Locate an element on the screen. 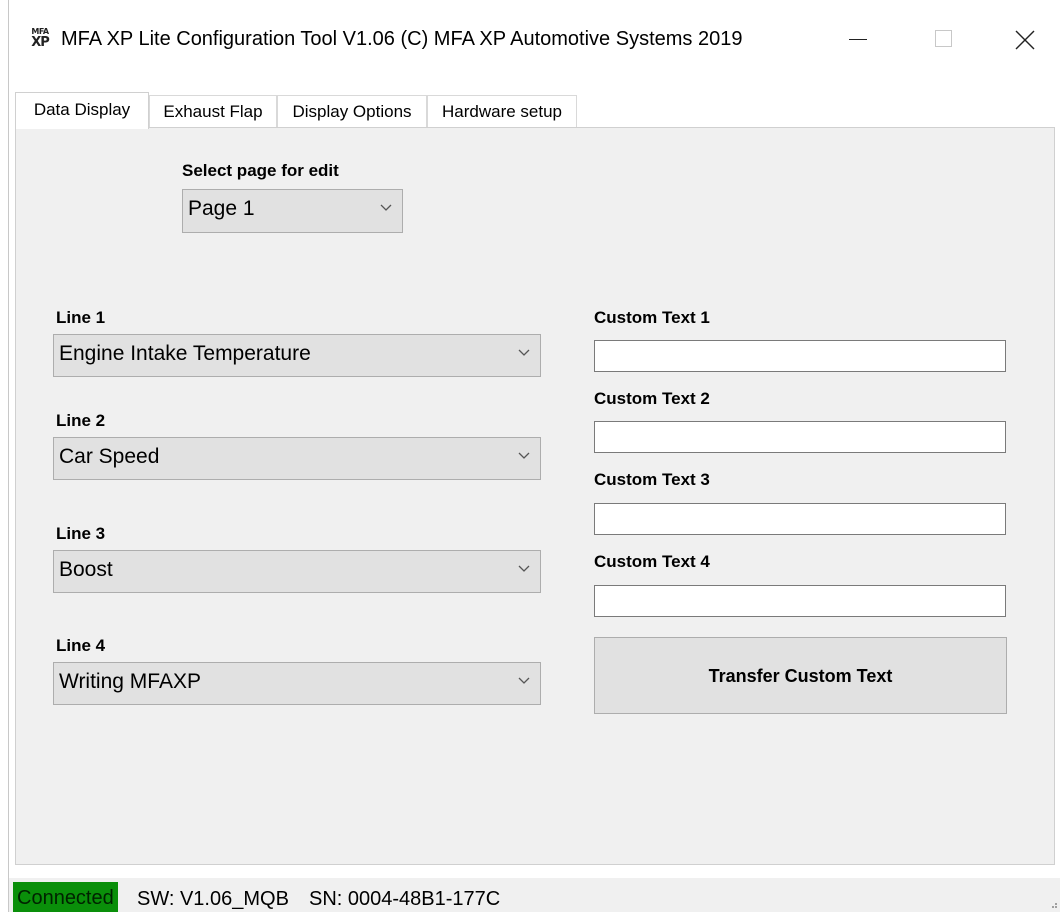 The height and width of the screenshot is (914, 1060). connection-status: Connected is located at coordinates (65, 897).